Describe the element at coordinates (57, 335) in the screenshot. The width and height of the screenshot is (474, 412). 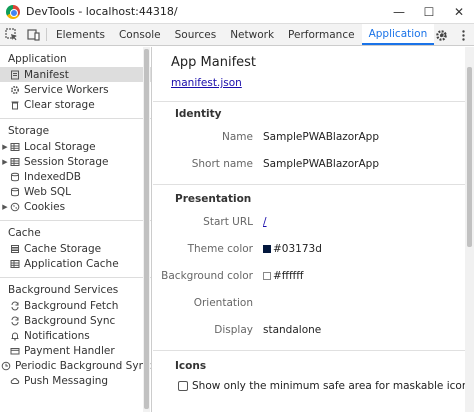
I see `sidebar-item-label: Notifications` at that location.